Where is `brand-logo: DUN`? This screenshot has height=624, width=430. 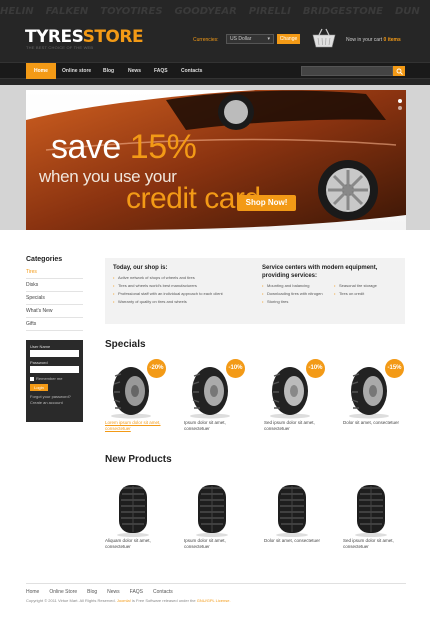 brand-logo: DUN is located at coordinates (407, 11).